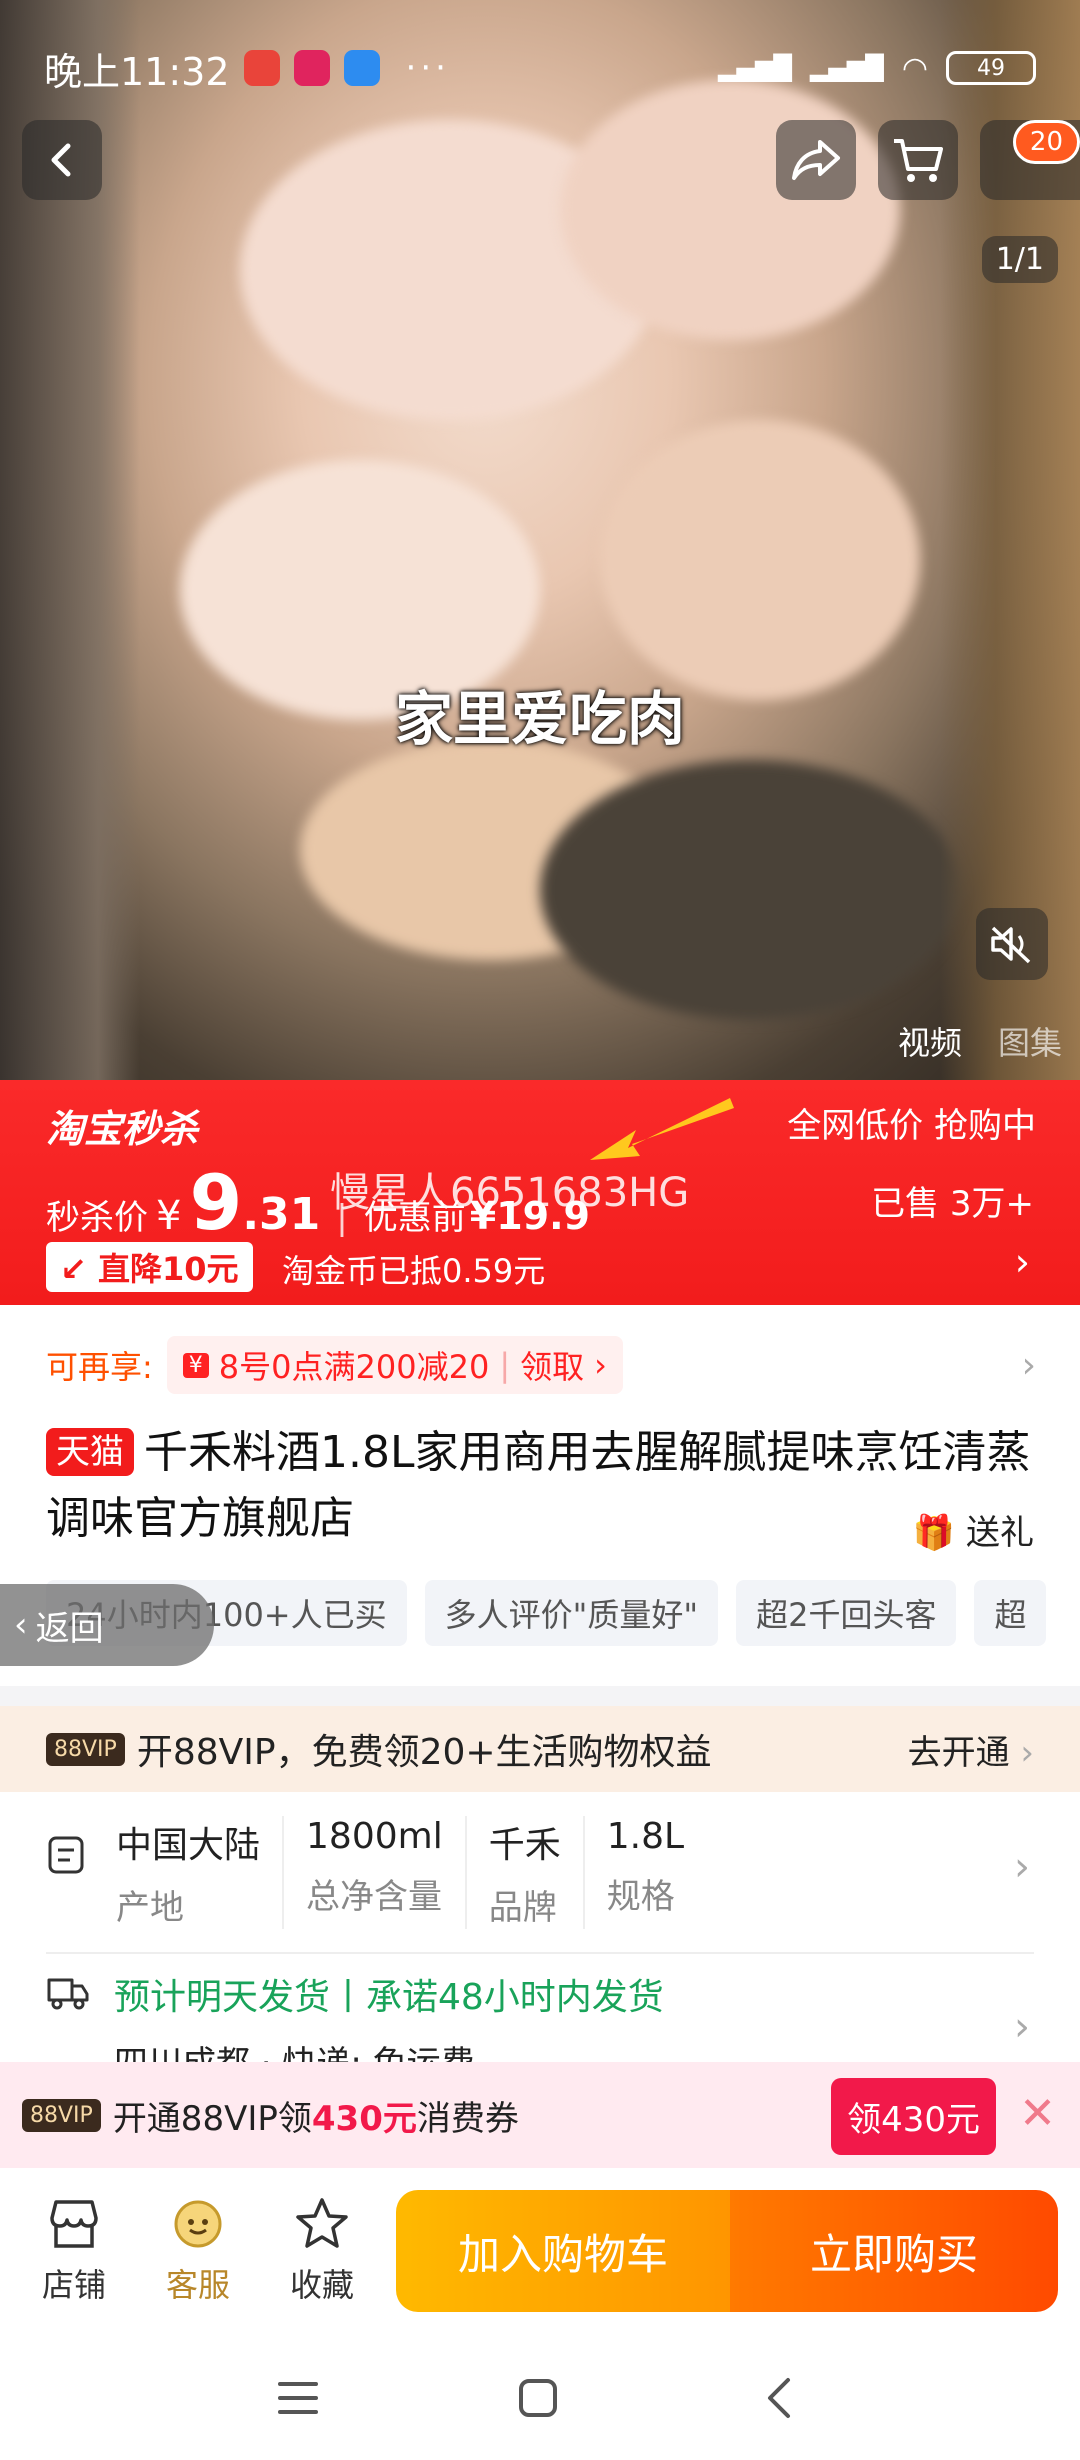 The width and height of the screenshot is (1080, 2460). Describe the element at coordinates (74, 2224) in the screenshot. I see `store-icon` at that location.